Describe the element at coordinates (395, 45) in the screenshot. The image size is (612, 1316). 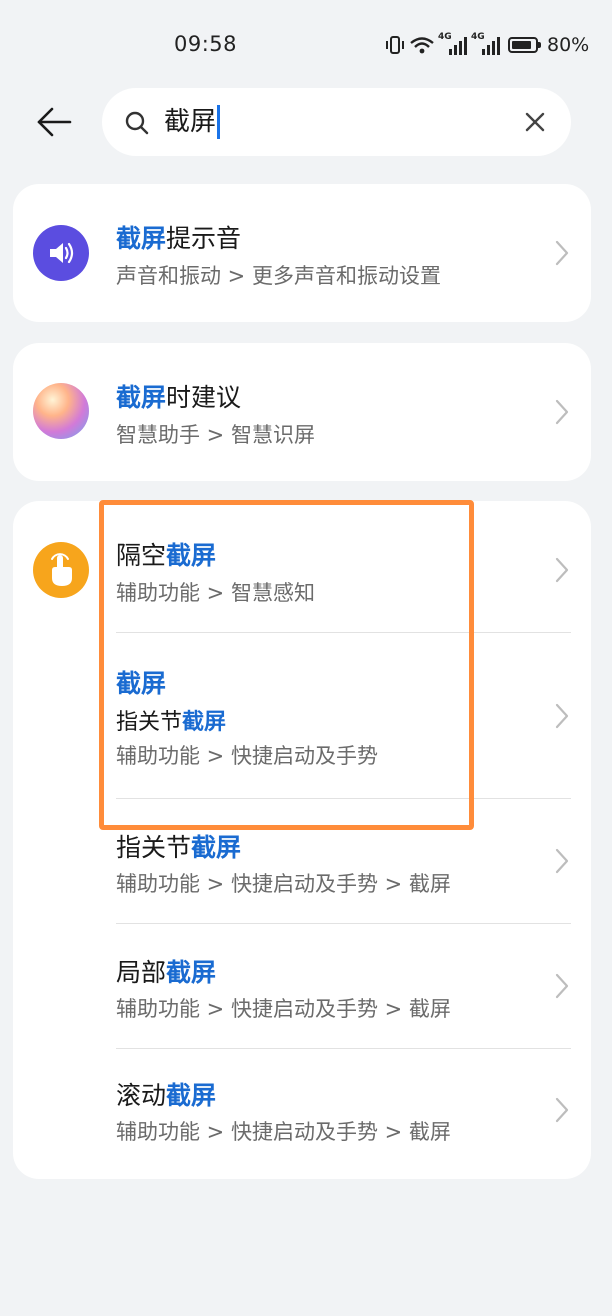
I see `vibrate-icon` at that location.